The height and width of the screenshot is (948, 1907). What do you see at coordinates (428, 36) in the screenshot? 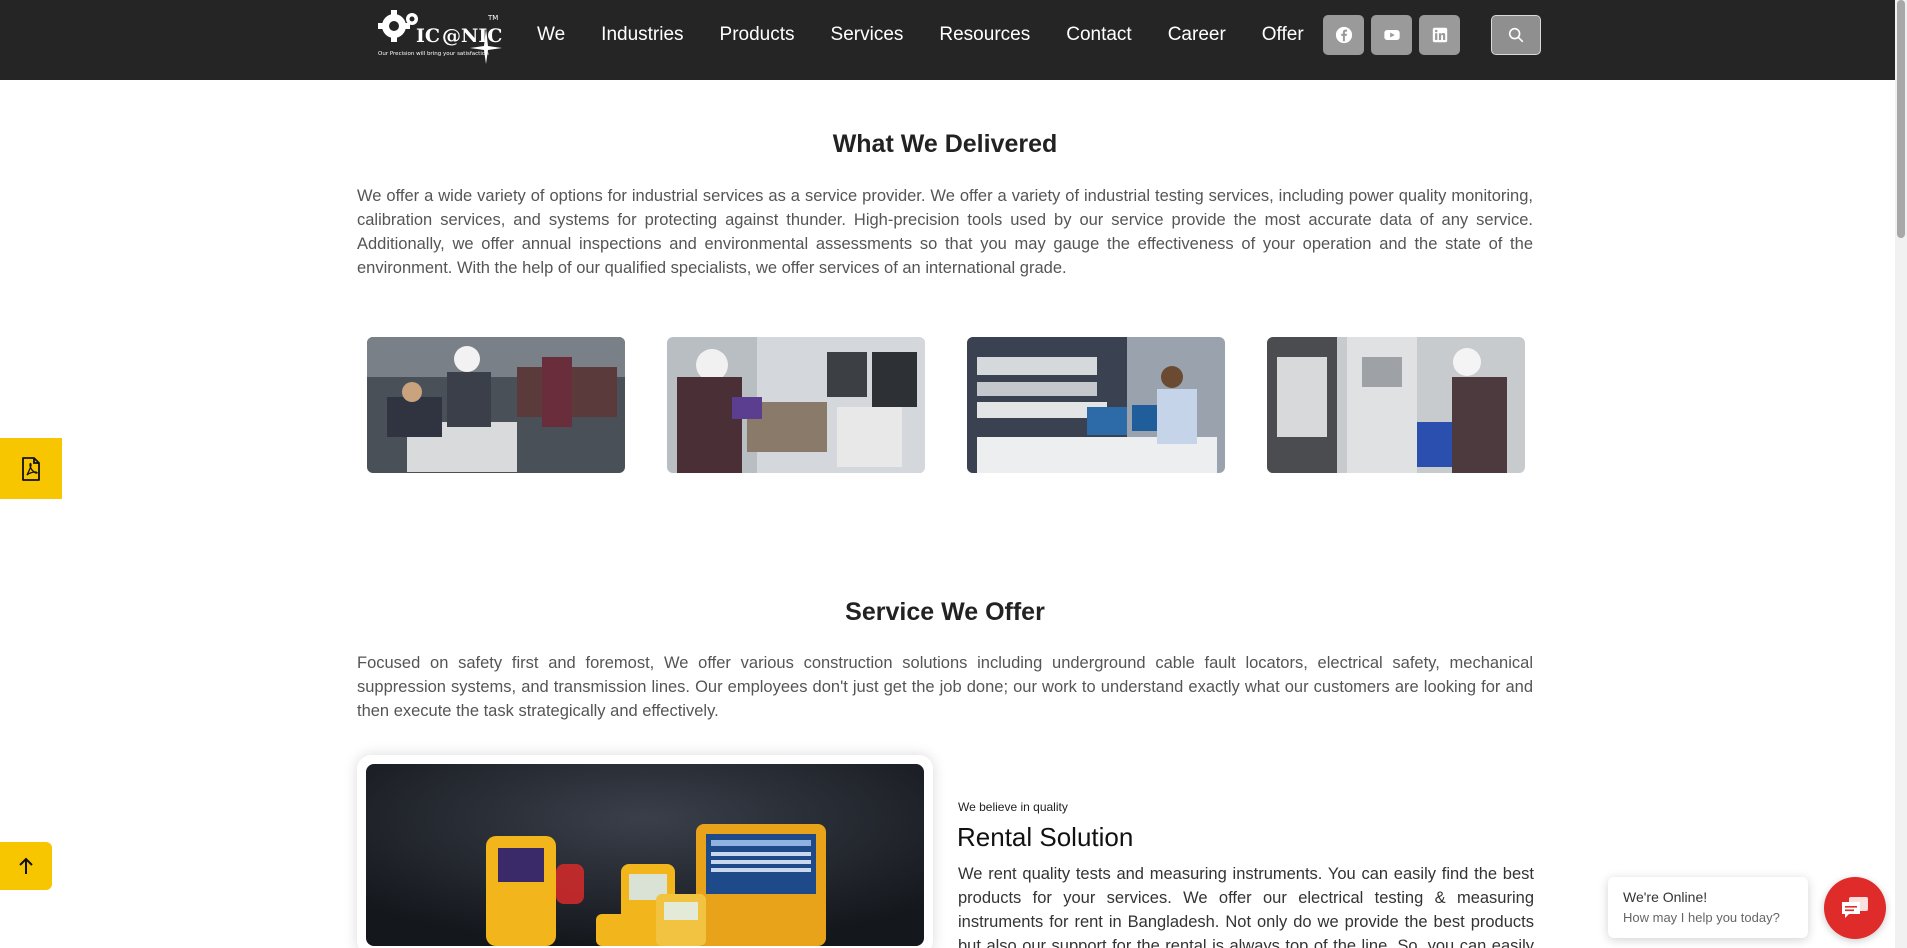
I see `svg-text: IC` at bounding box center [428, 36].